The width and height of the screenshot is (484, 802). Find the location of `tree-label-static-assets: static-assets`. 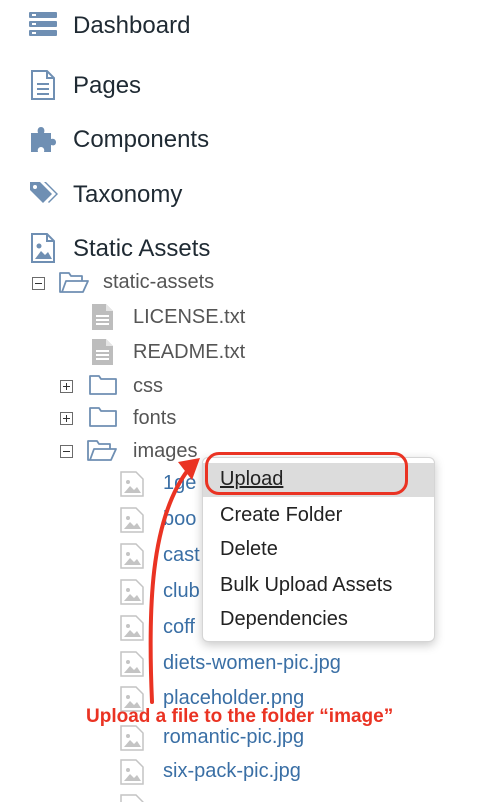

tree-label-static-assets: static-assets is located at coordinates (159, 282).